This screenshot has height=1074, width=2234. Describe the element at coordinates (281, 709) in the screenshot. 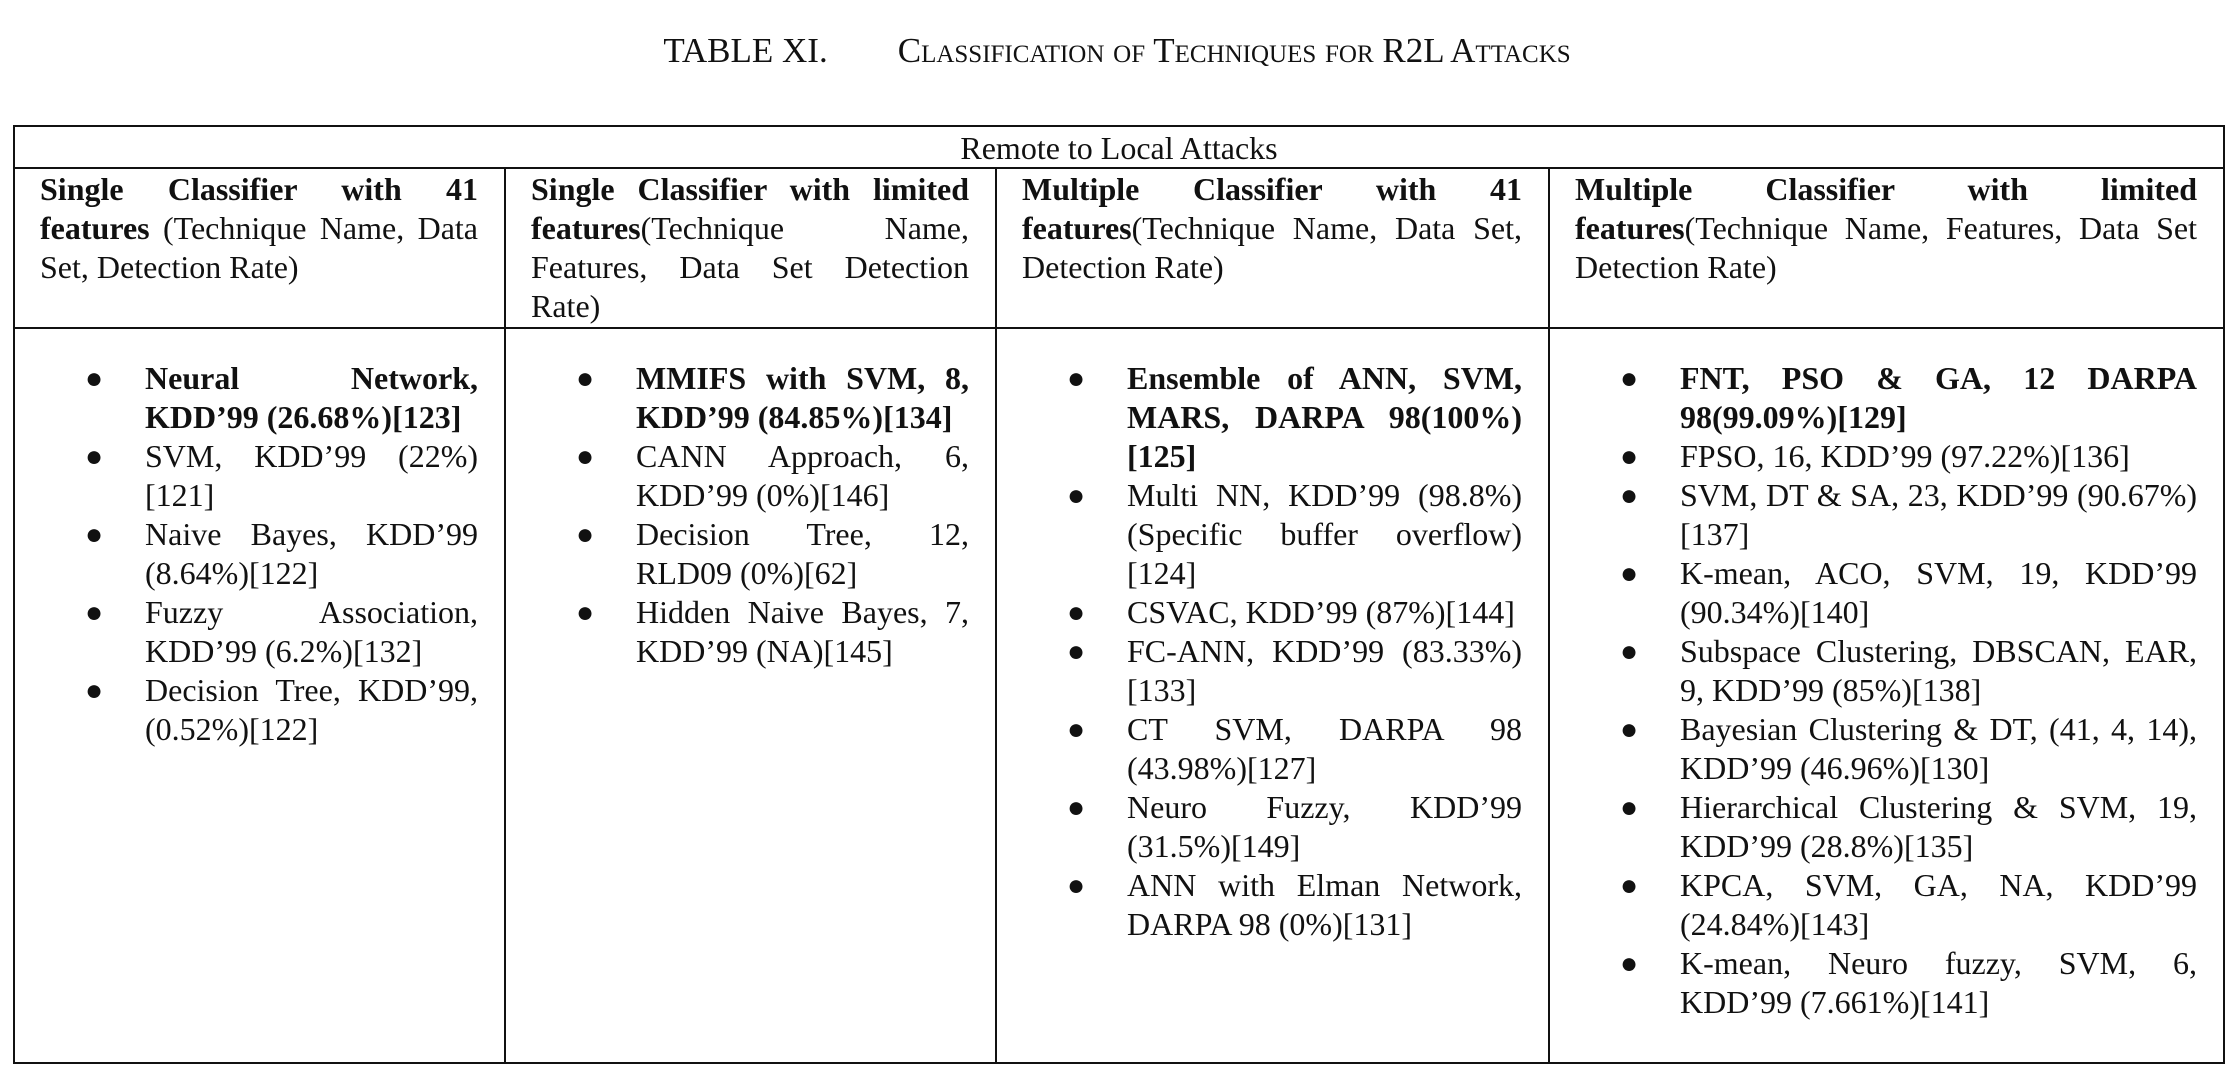

I see `list-item: ● Decision Tree, KDD’99, (0.52%)[122]` at that location.